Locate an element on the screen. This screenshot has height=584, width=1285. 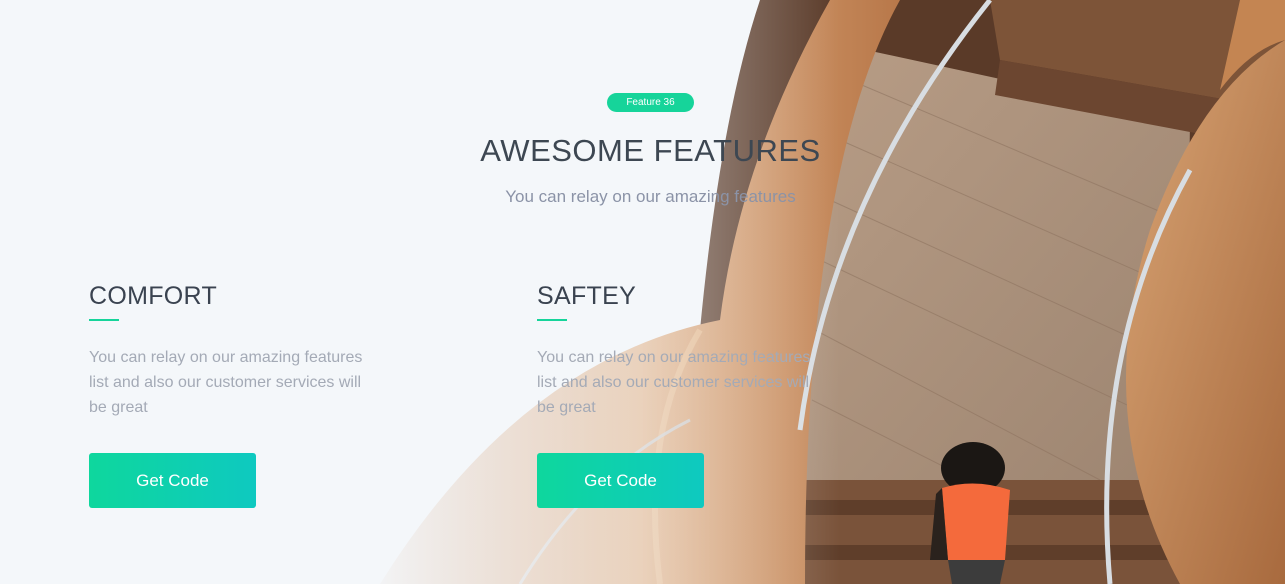
section-title: AWESOME FEATURES is located at coordinates (650, 150).